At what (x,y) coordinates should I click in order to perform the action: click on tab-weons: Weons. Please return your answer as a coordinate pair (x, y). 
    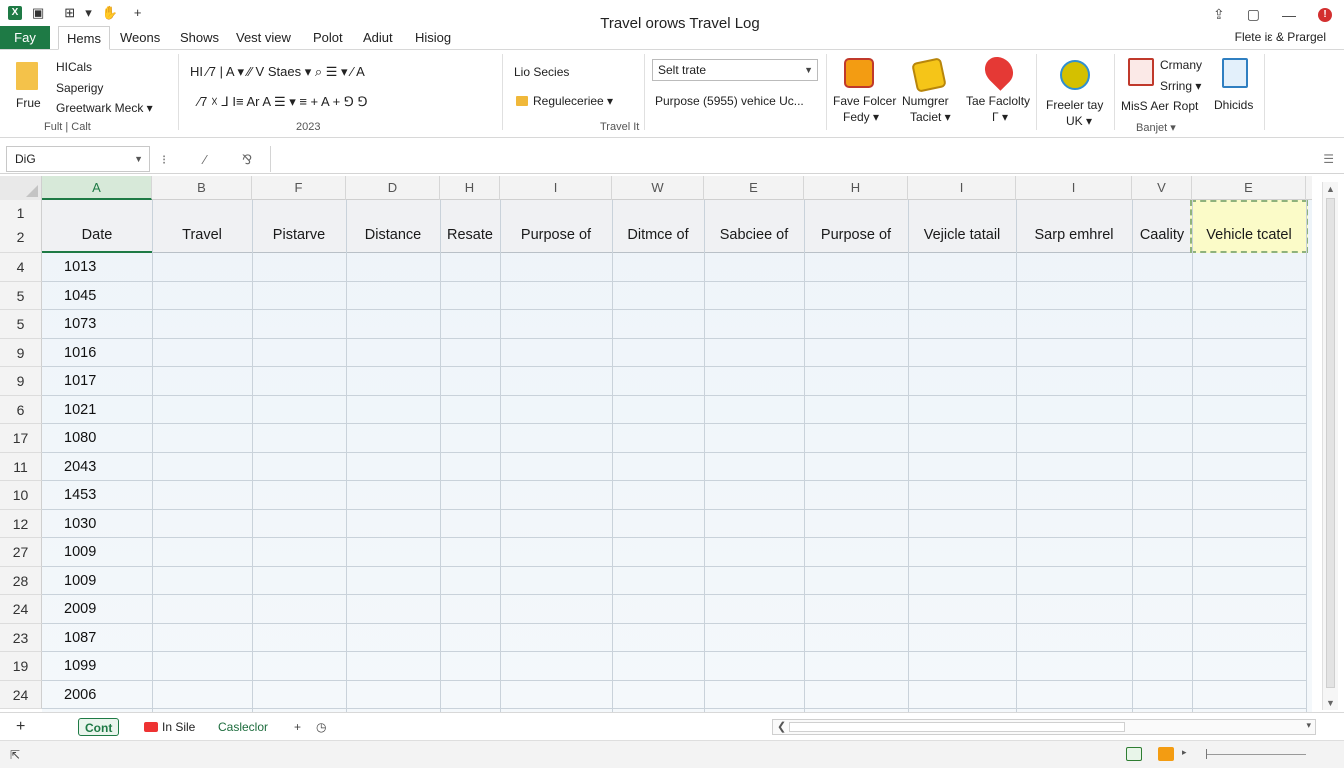
    Looking at the image, I should click on (140, 38).